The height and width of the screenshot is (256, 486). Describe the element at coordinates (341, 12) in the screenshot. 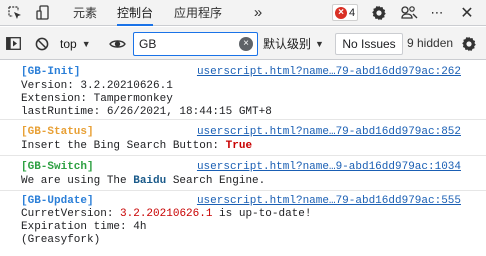

I see `error-icon: ×` at that location.